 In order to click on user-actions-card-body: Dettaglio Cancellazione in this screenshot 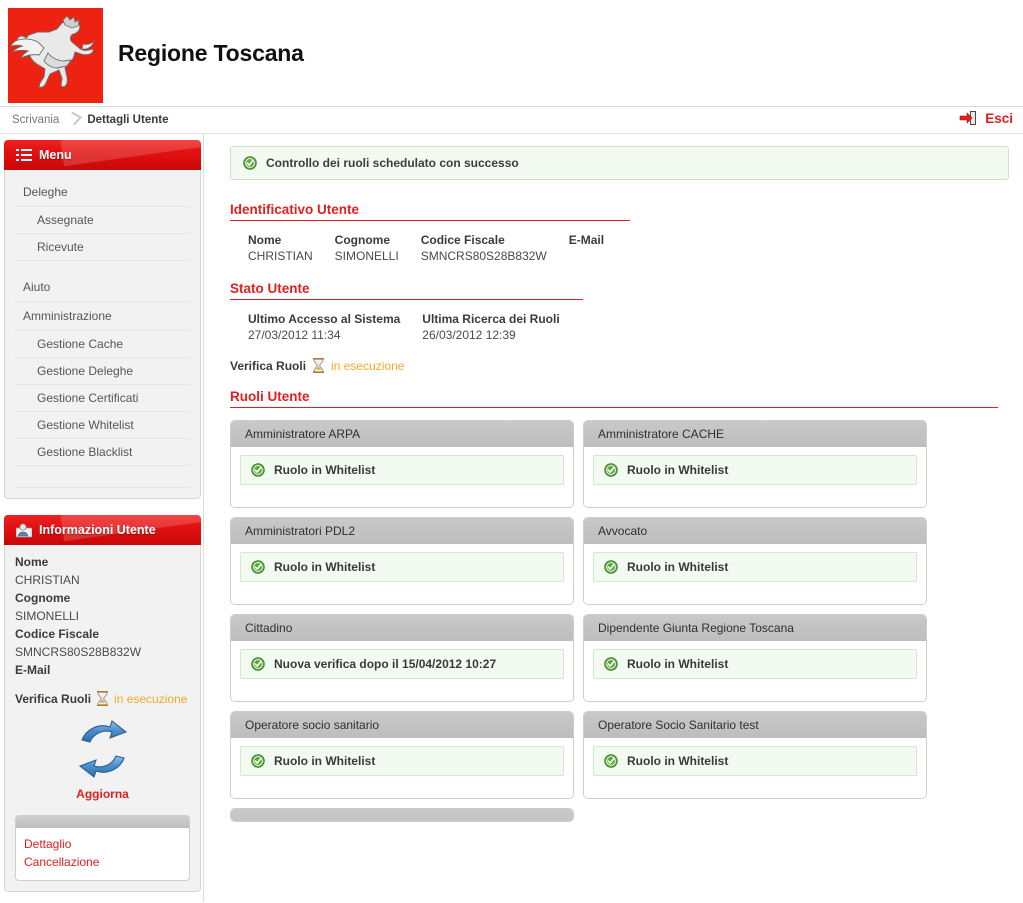, I will do `click(102, 854)`.